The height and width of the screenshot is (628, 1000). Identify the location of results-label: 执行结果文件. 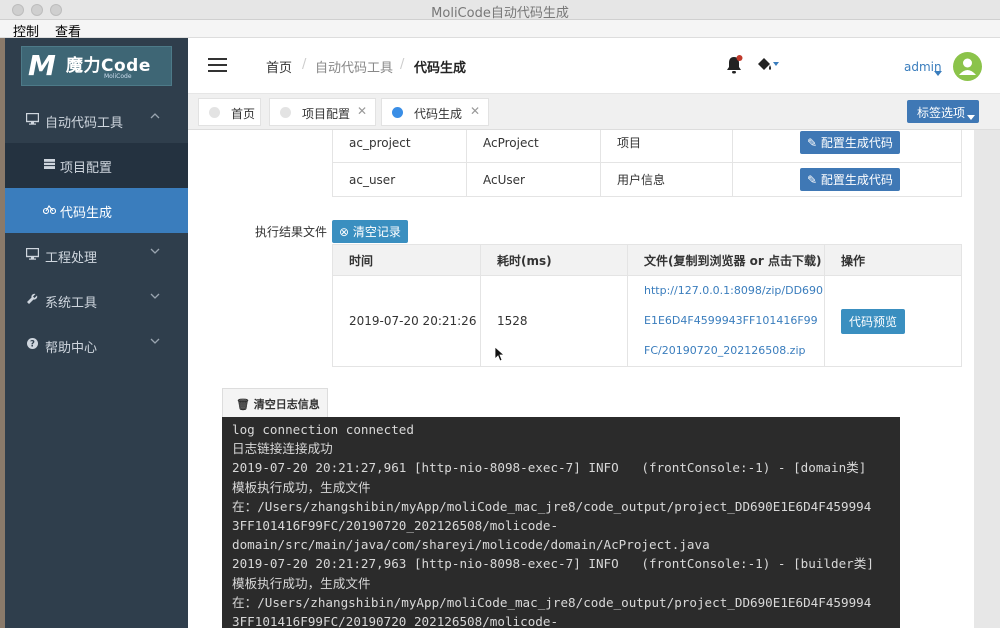
(291, 232).